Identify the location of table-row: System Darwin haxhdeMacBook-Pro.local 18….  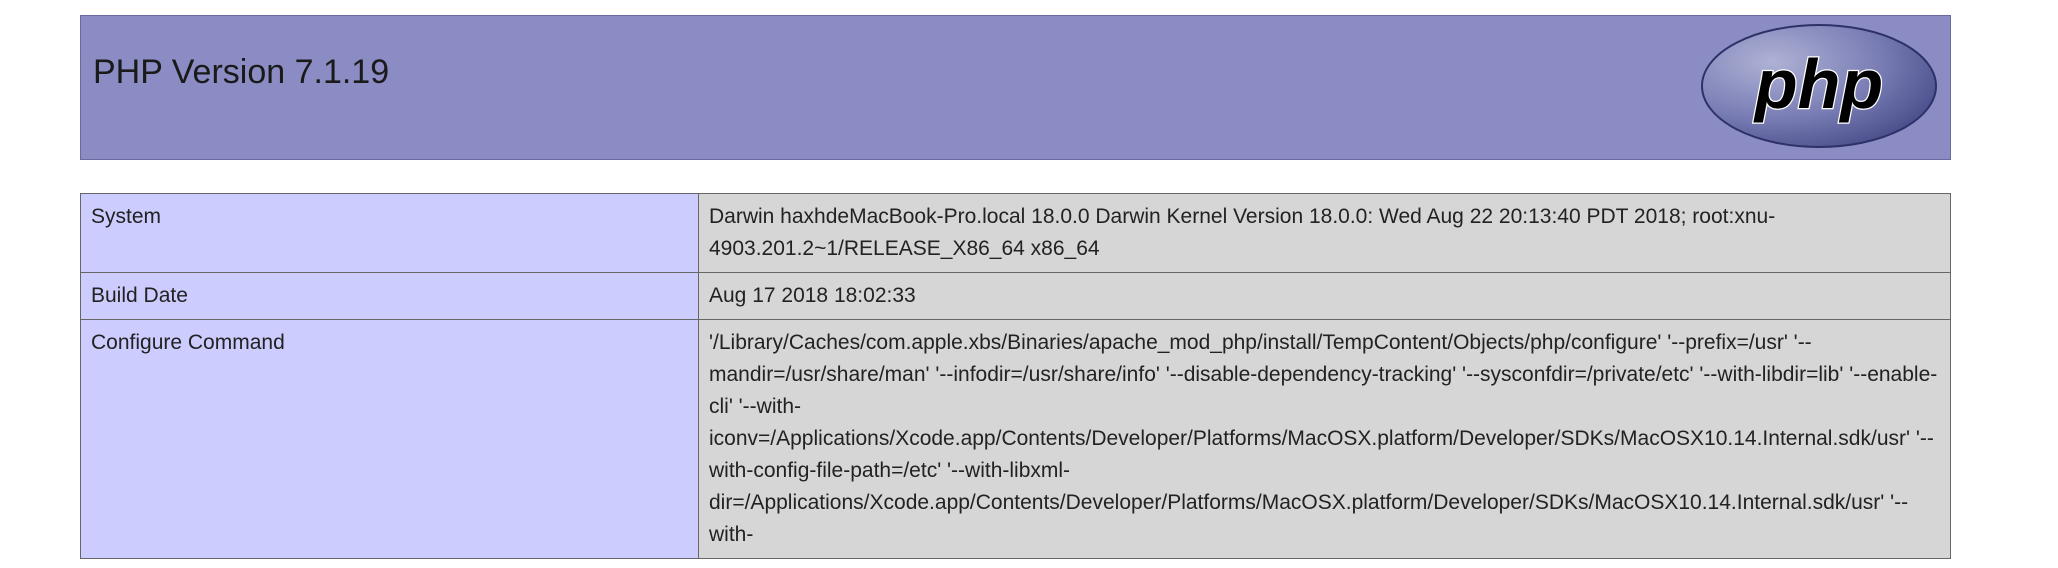
(1015, 233).